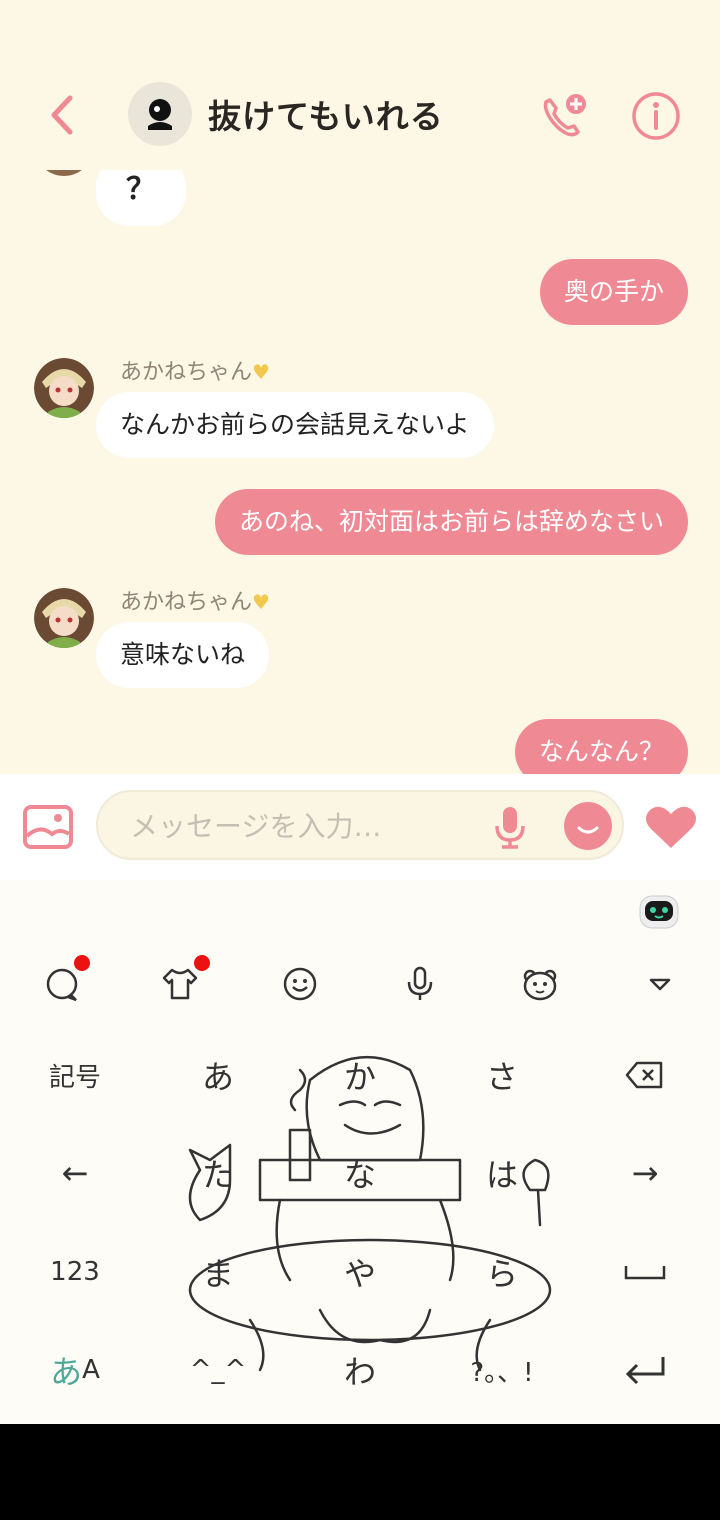  I want to click on key-symbols: 記号, so click(75, 1075).